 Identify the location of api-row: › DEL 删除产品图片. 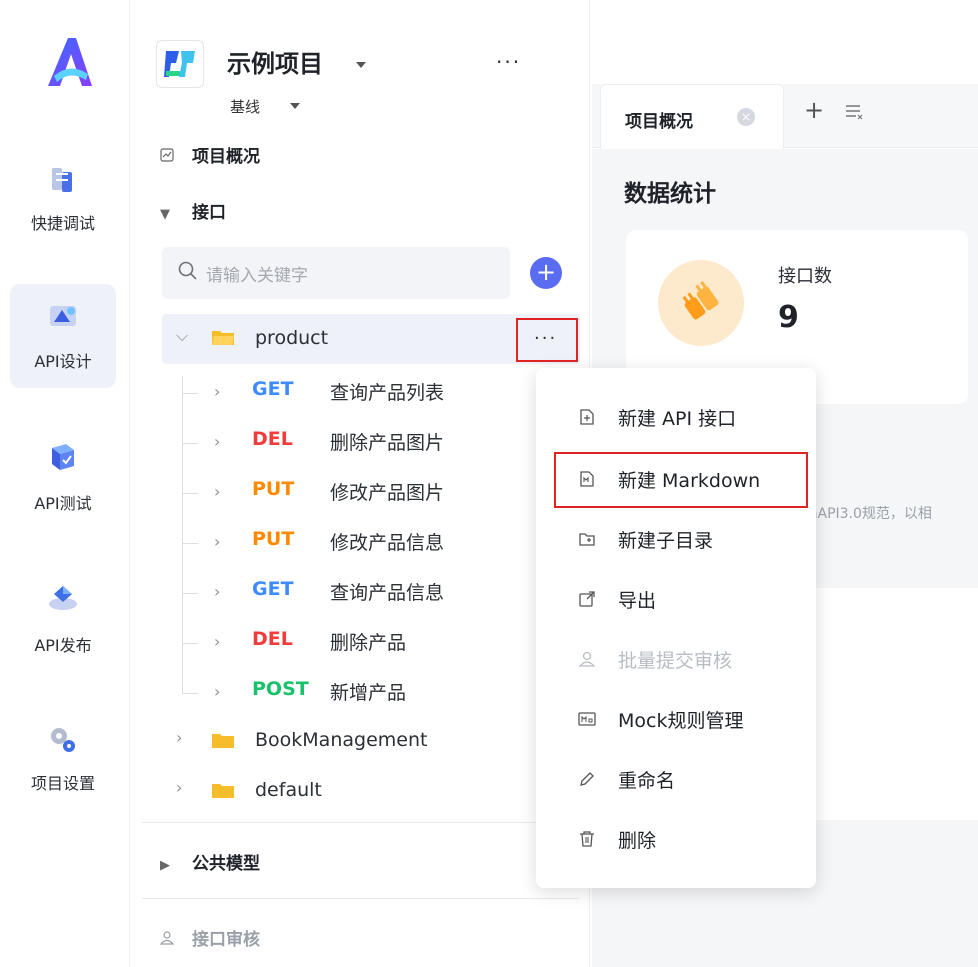
(352, 447).